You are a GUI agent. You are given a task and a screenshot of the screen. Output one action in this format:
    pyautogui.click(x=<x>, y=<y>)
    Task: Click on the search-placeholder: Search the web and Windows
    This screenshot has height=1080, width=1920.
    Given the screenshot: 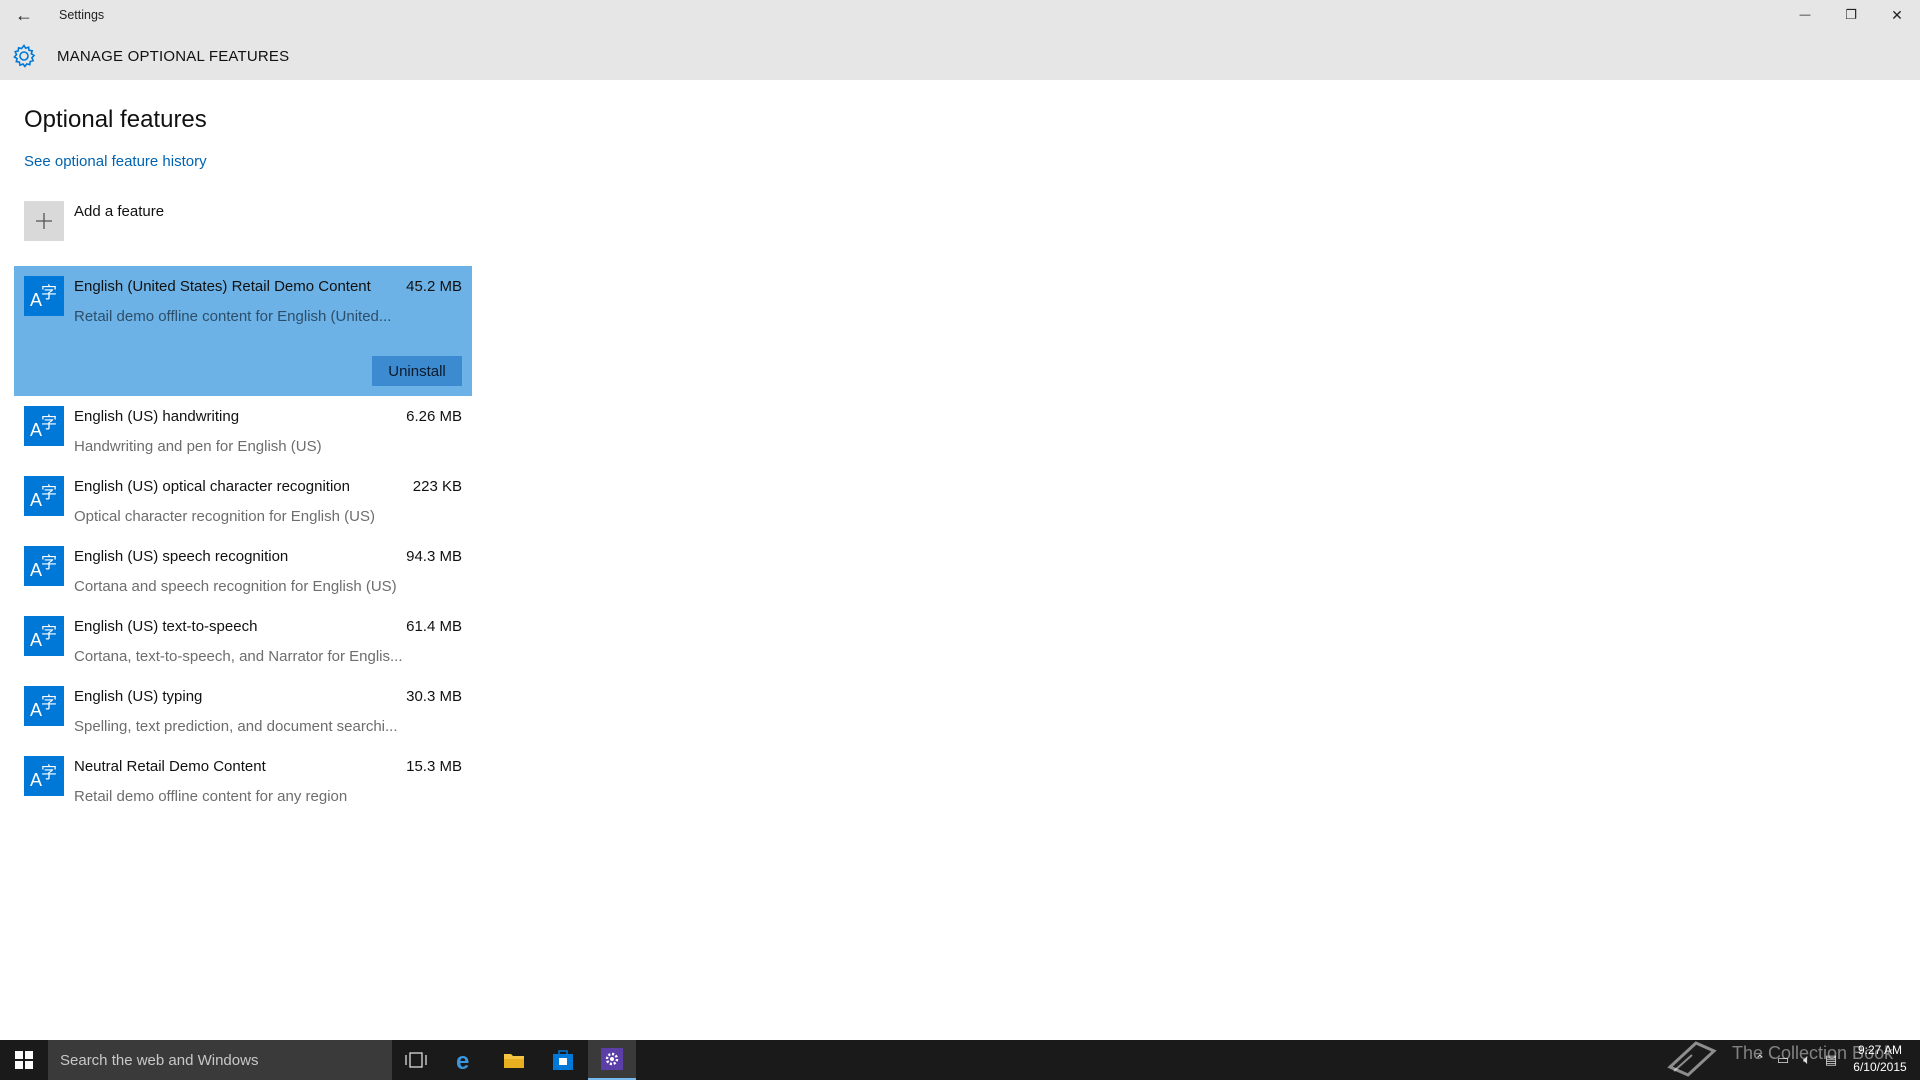 What is the action you would take?
    pyautogui.click(x=159, y=1060)
    